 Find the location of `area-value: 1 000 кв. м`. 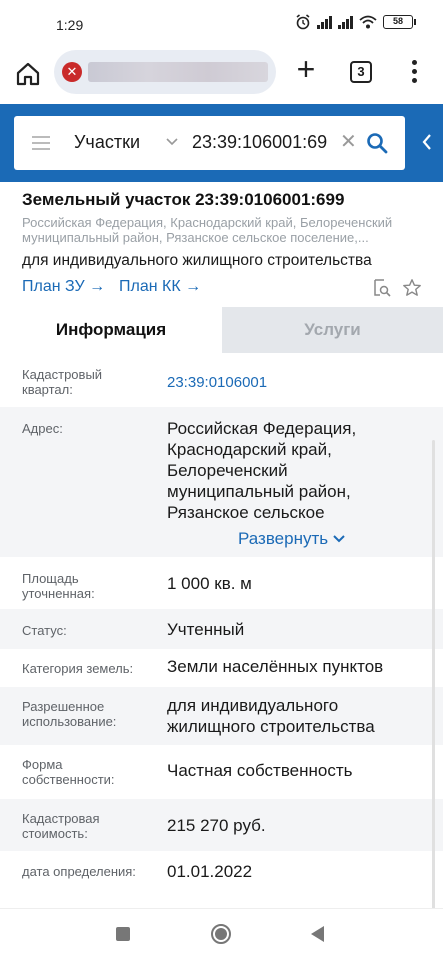

area-value: 1 000 кв. м is located at coordinates (209, 583).